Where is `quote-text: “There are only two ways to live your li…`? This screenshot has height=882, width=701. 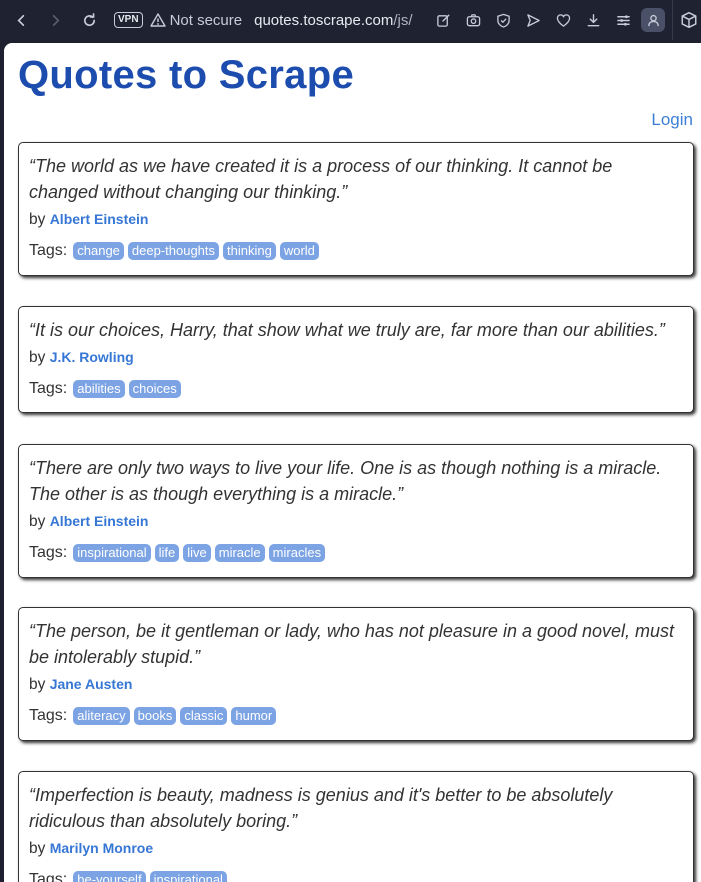 quote-text: “There are only two ways to live your li… is located at coordinates (345, 481).